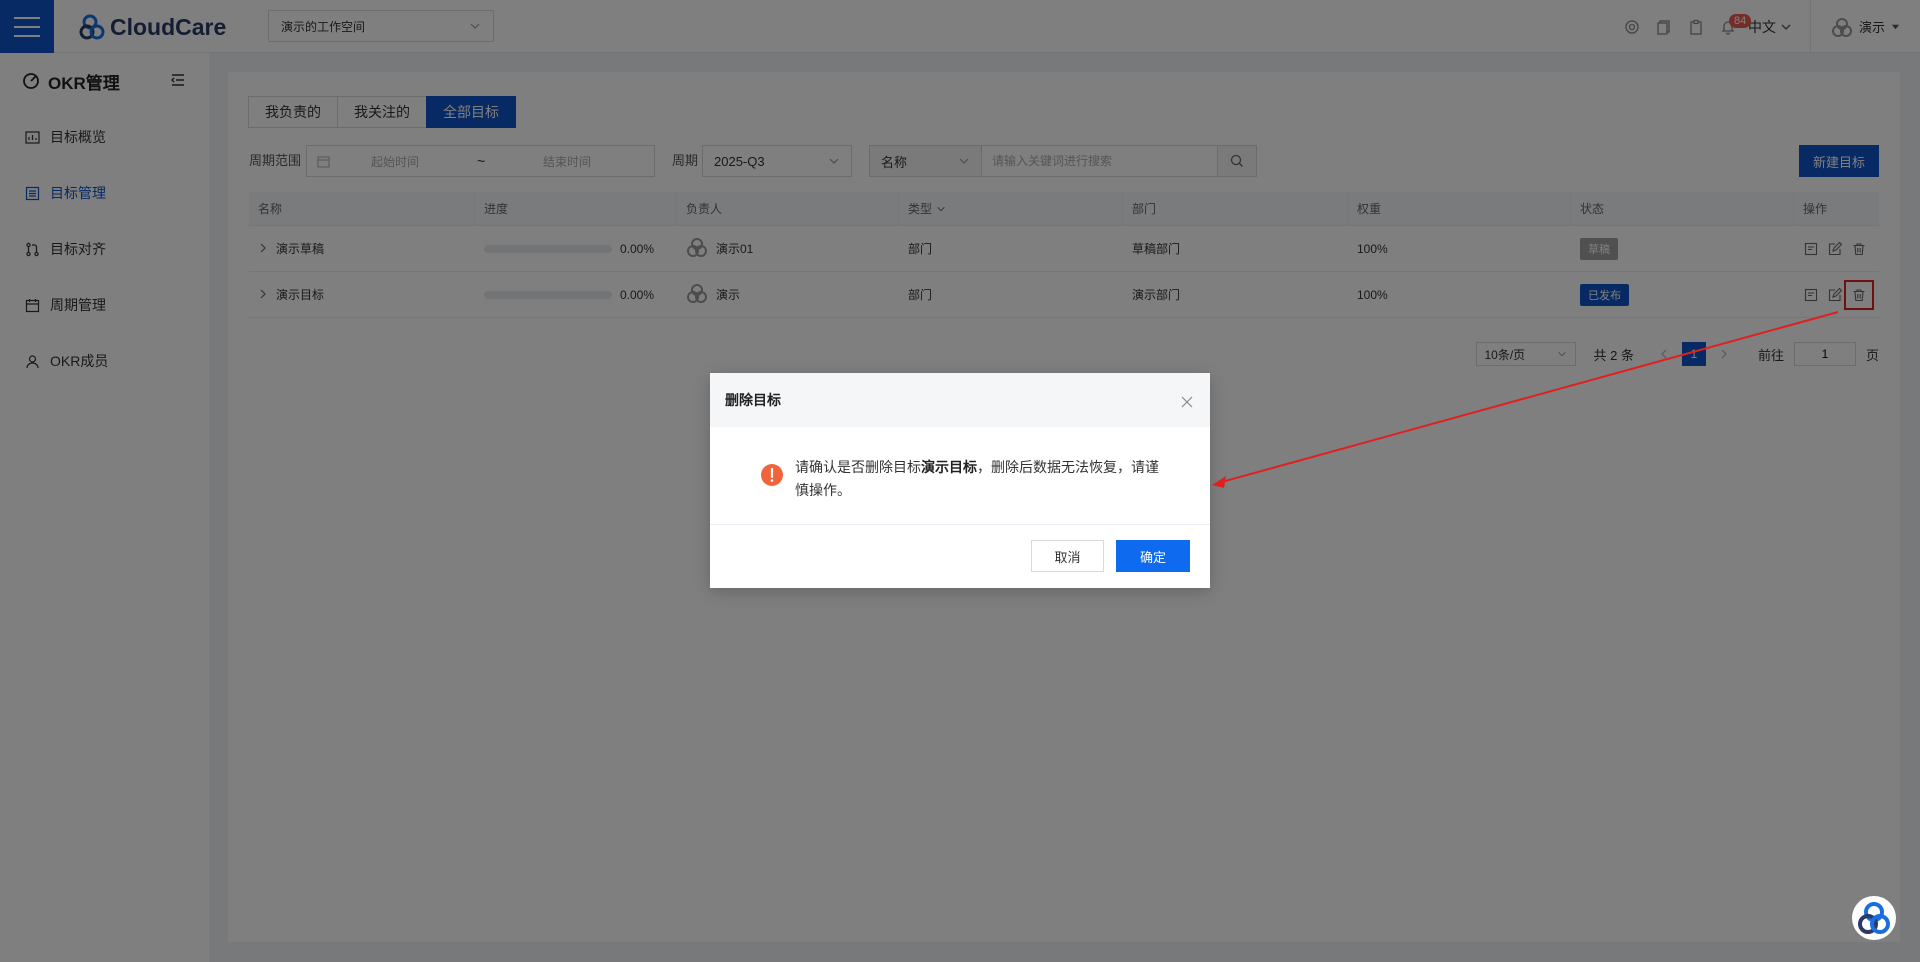  What do you see at coordinates (753, 400) in the screenshot?
I see `dialog-title: 删除目标` at bounding box center [753, 400].